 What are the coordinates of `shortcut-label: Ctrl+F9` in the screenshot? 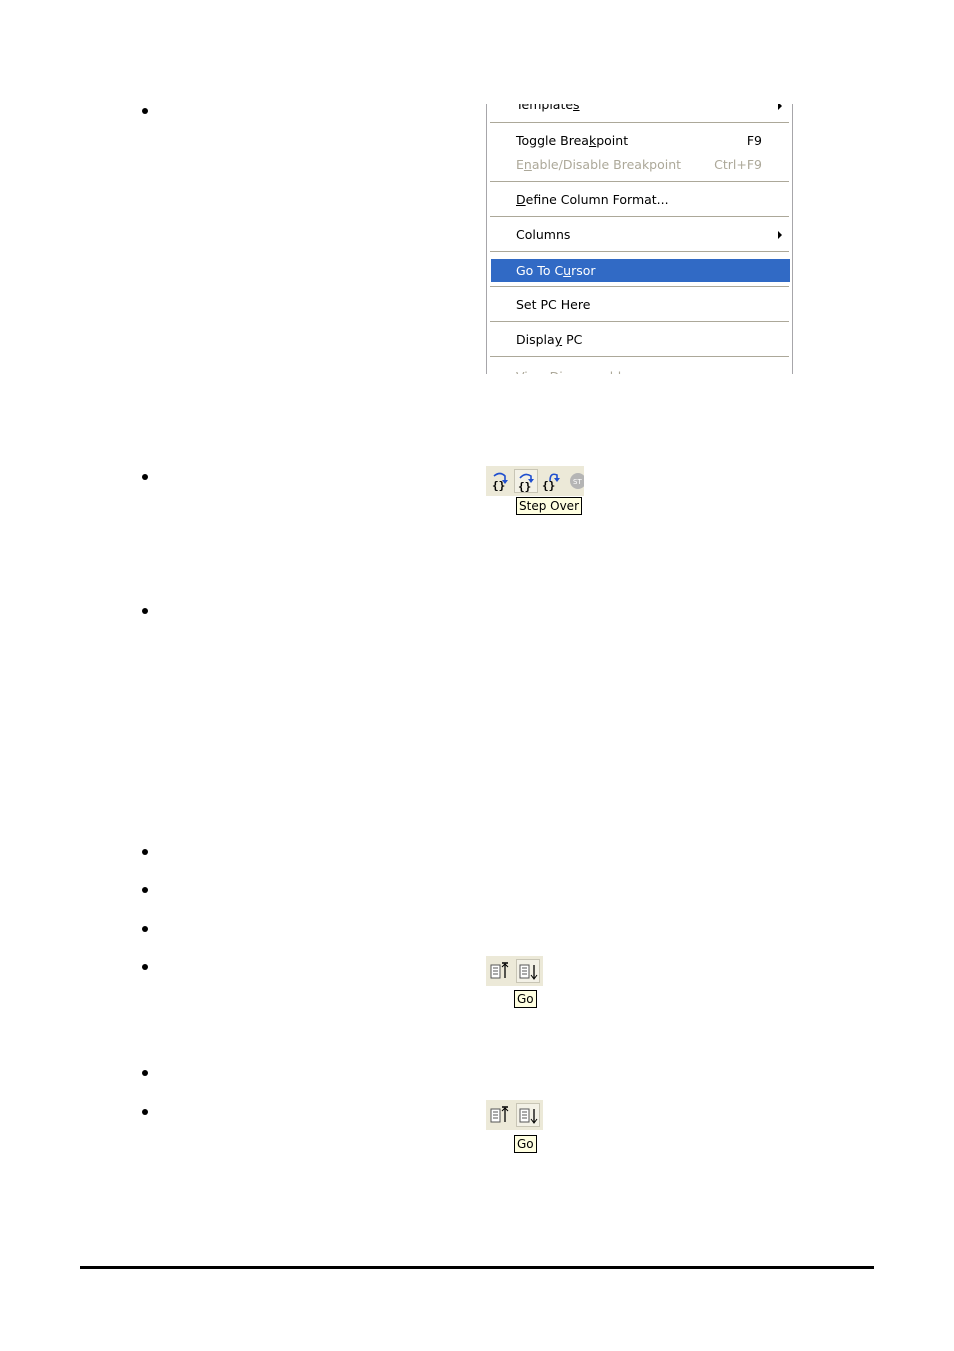 It's located at (738, 164).